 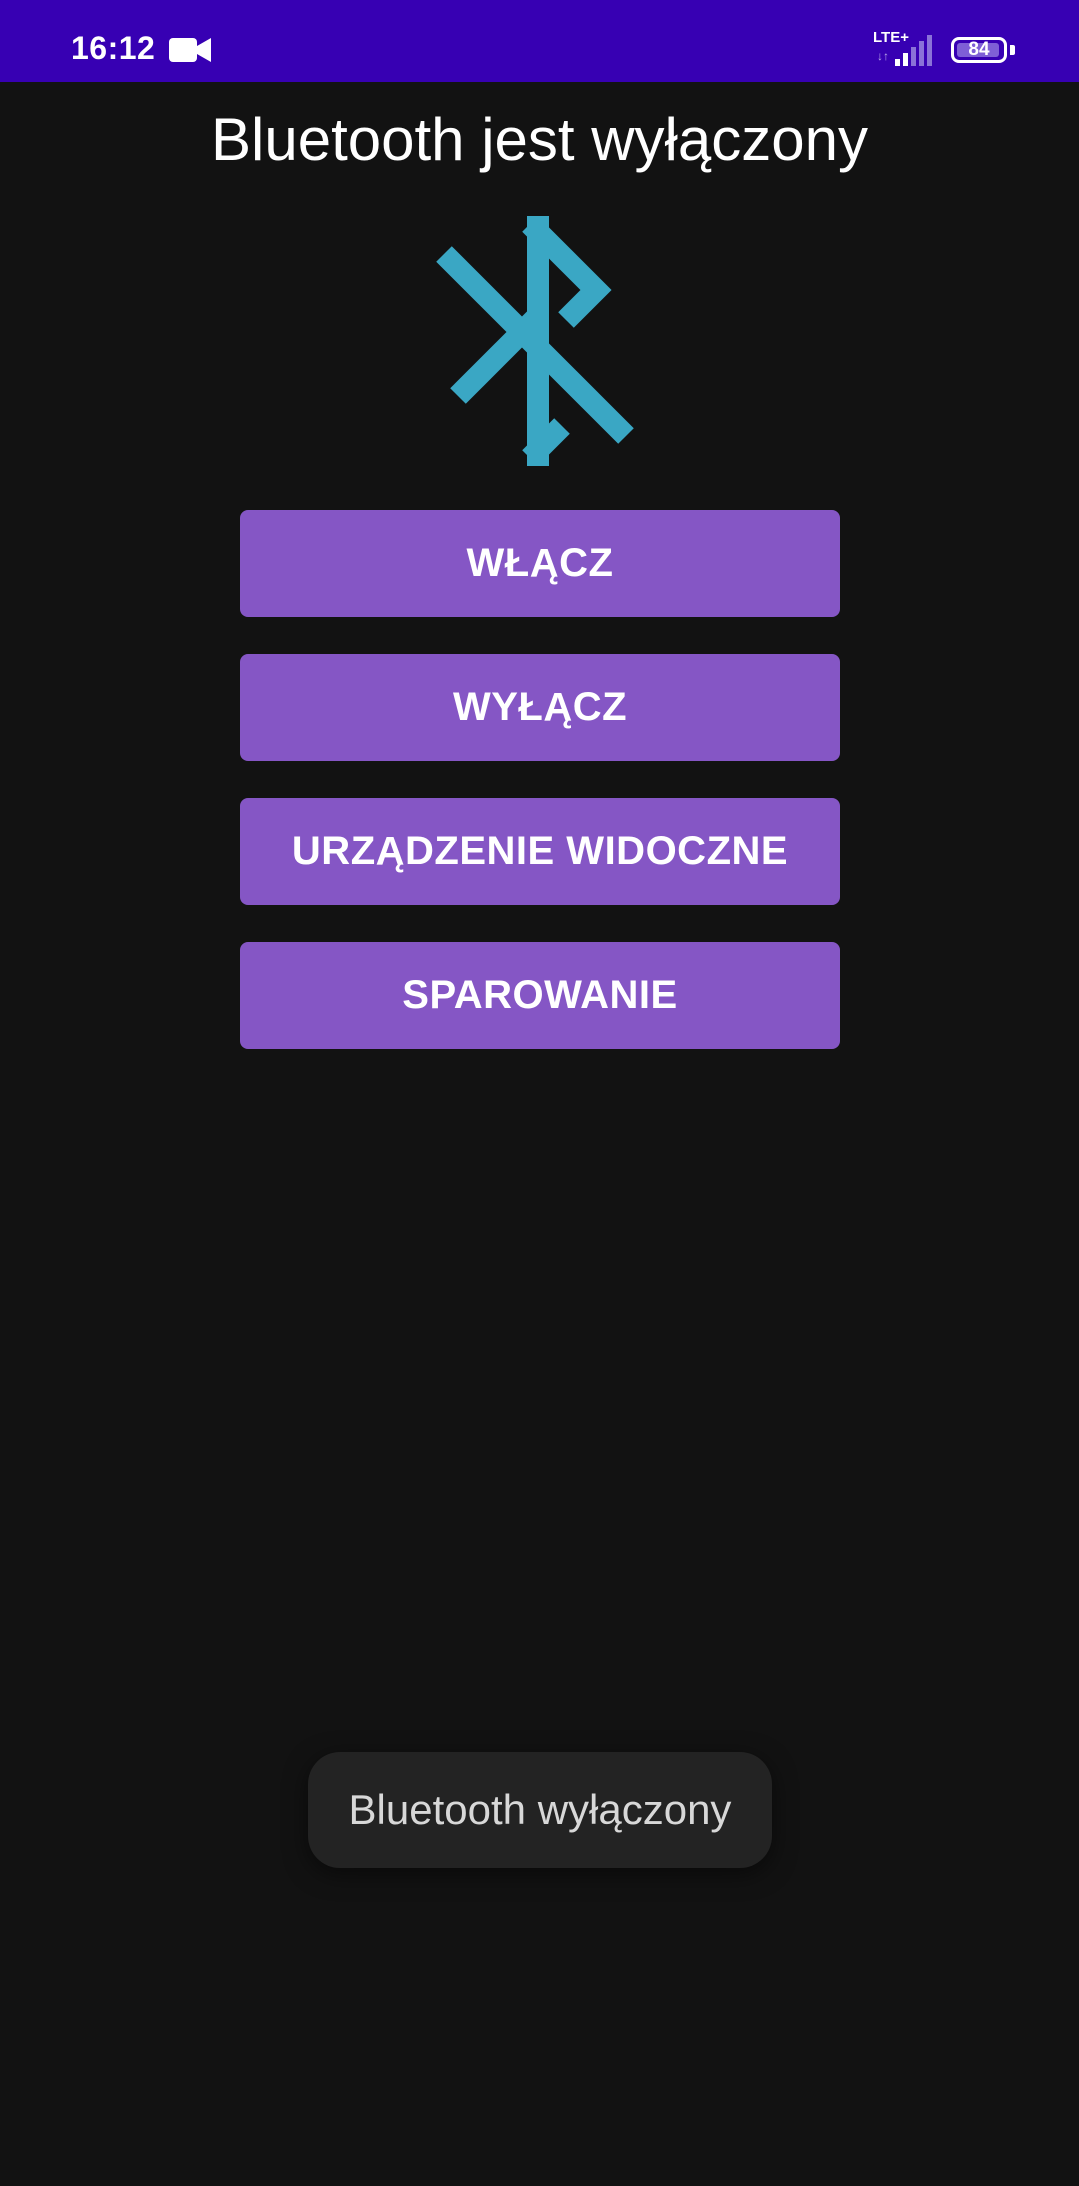 What do you see at coordinates (540, 1810) in the screenshot?
I see `toast-message: Bluetooth wyłączony` at bounding box center [540, 1810].